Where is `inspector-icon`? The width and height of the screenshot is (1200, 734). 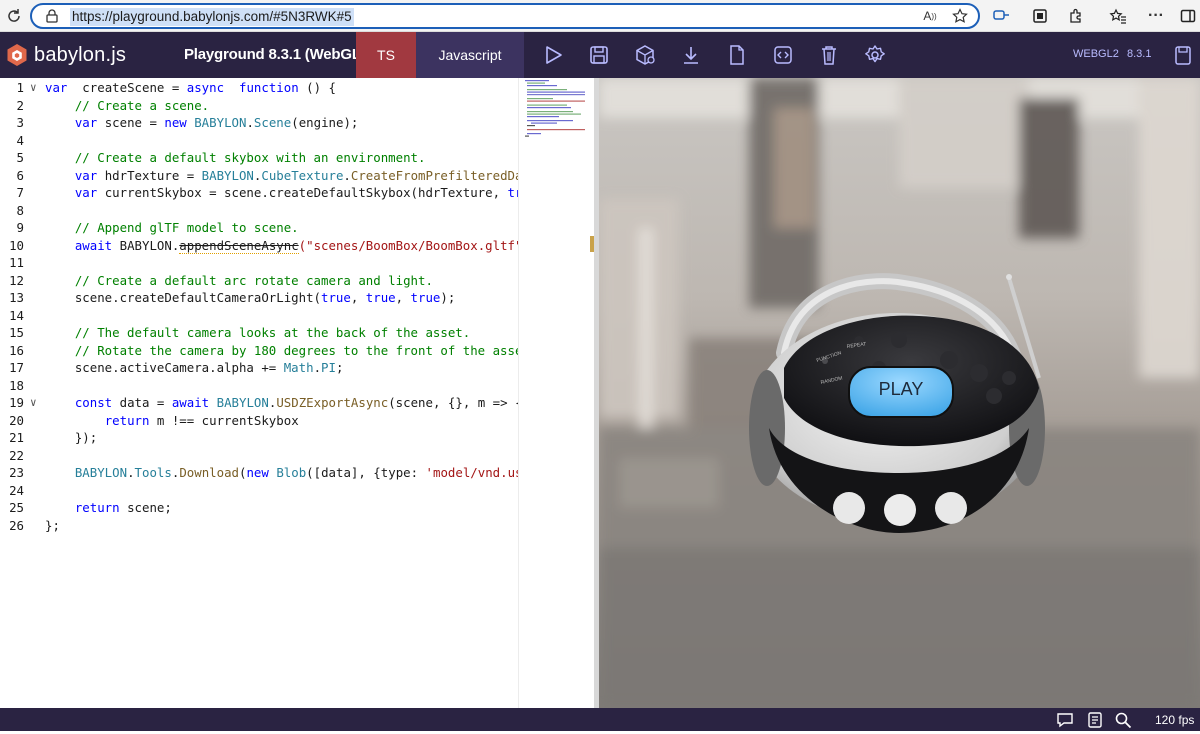 inspector-icon is located at coordinates (645, 55).